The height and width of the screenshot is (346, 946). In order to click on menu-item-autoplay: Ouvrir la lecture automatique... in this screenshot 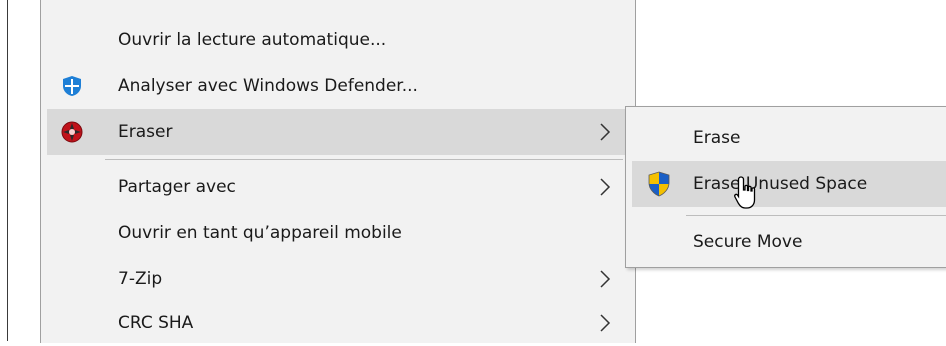, I will do `click(338, 40)`.